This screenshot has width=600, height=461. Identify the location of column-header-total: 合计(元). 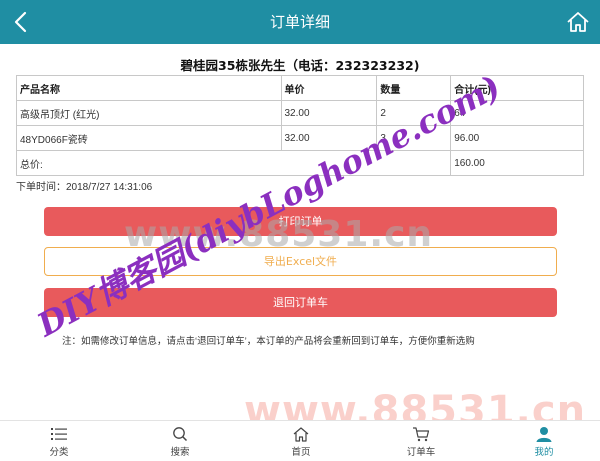
(517, 88).